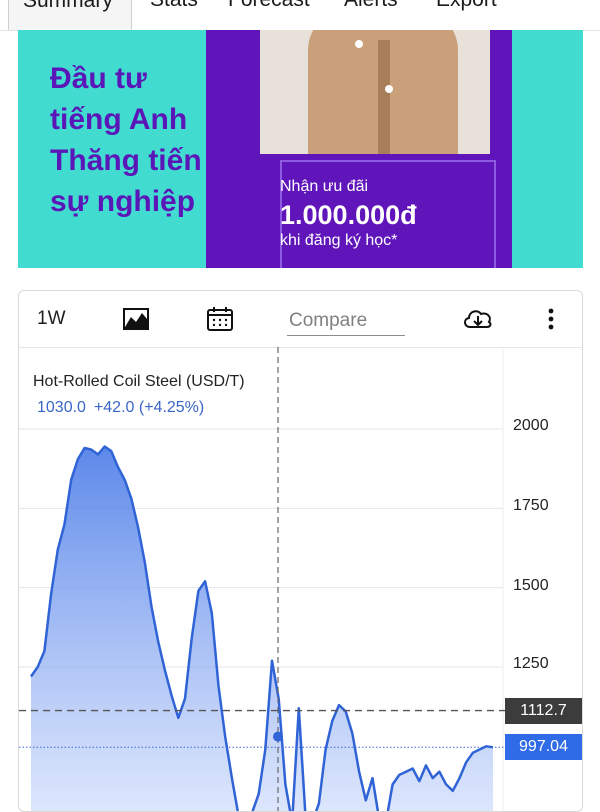  Describe the element at coordinates (149, 407) in the screenshot. I see `price-change: +42.0 (+4.25%)` at that location.